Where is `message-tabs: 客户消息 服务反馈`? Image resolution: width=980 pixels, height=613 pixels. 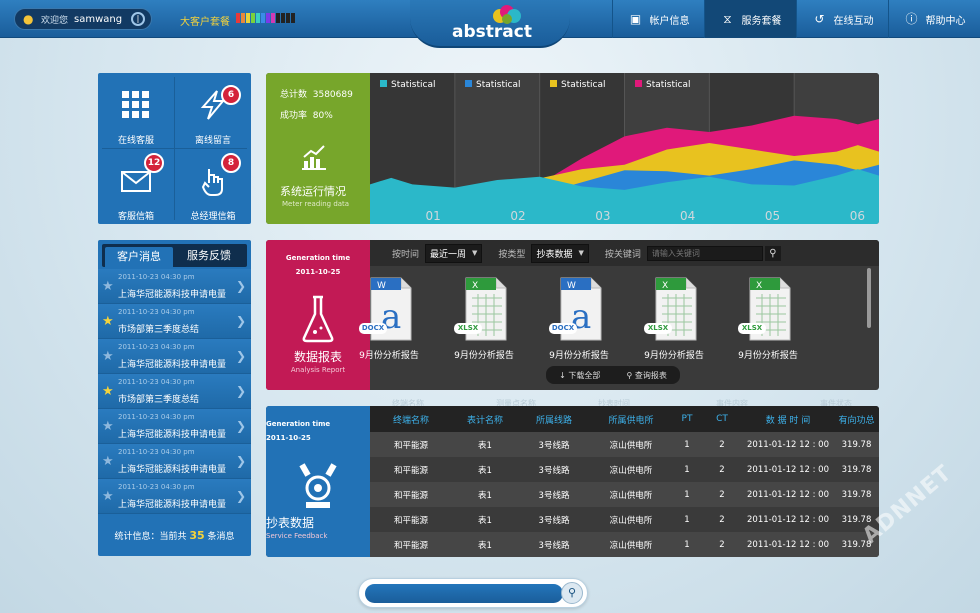
message-tabs: 客户消息 服务反馈 is located at coordinates (174, 255).